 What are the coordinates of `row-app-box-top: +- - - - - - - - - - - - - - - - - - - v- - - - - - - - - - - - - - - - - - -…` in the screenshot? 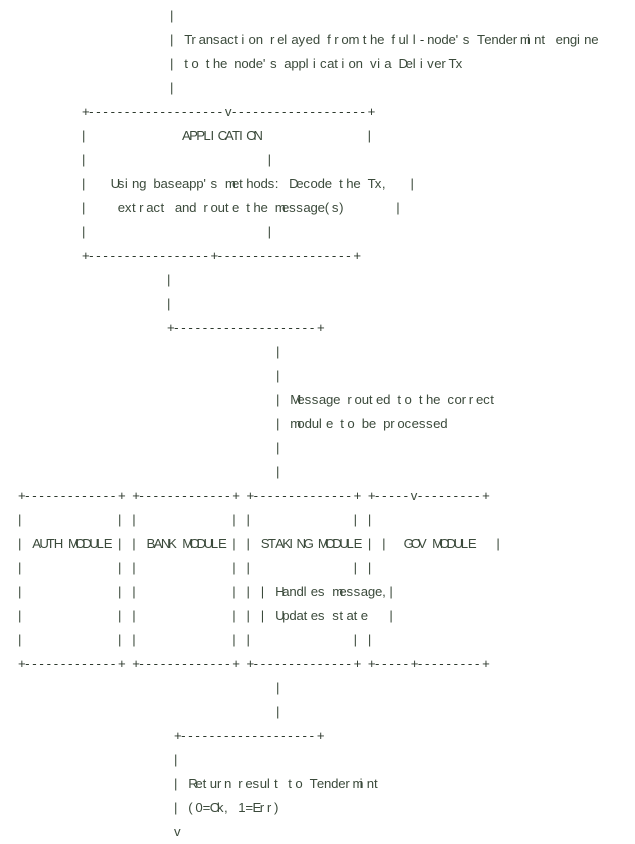 It's located at (229, 111).